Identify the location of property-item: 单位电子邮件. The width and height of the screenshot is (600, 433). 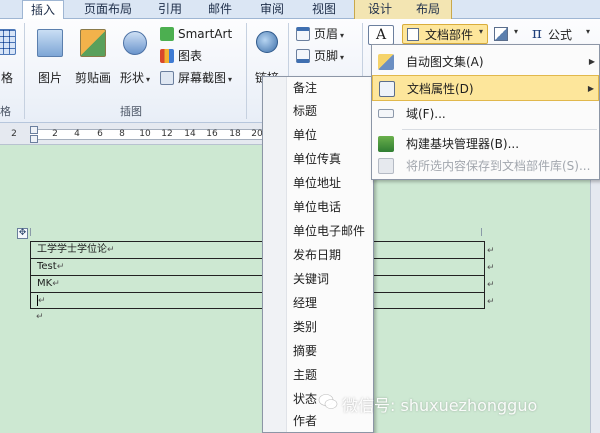
(318, 231).